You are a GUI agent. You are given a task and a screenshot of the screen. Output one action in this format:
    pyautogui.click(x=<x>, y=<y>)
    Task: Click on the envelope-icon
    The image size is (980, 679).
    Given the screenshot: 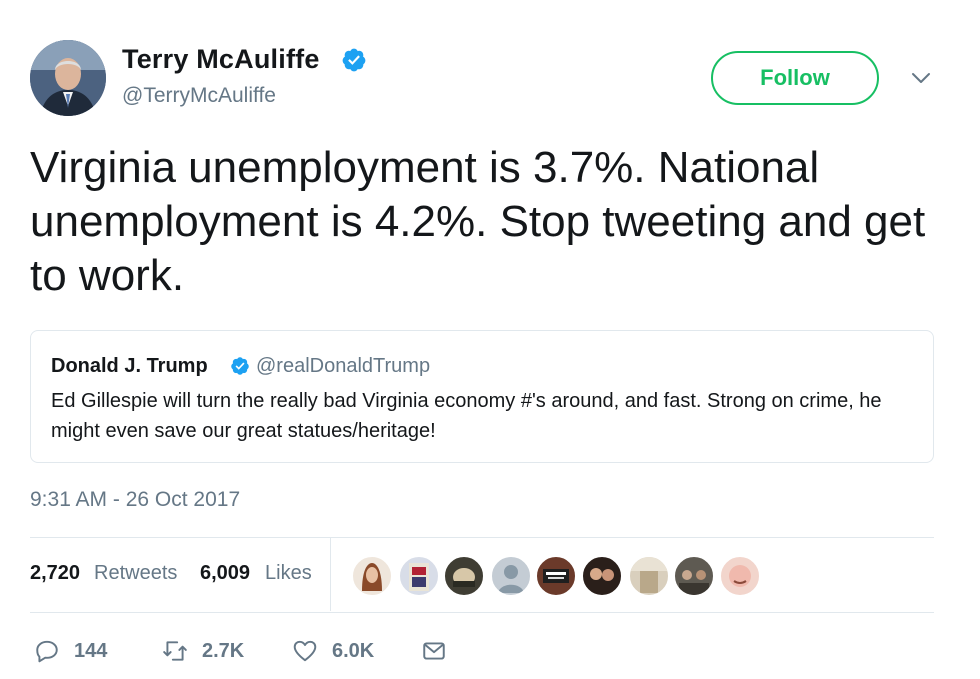 What is the action you would take?
    pyautogui.click(x=434, y=651)
    